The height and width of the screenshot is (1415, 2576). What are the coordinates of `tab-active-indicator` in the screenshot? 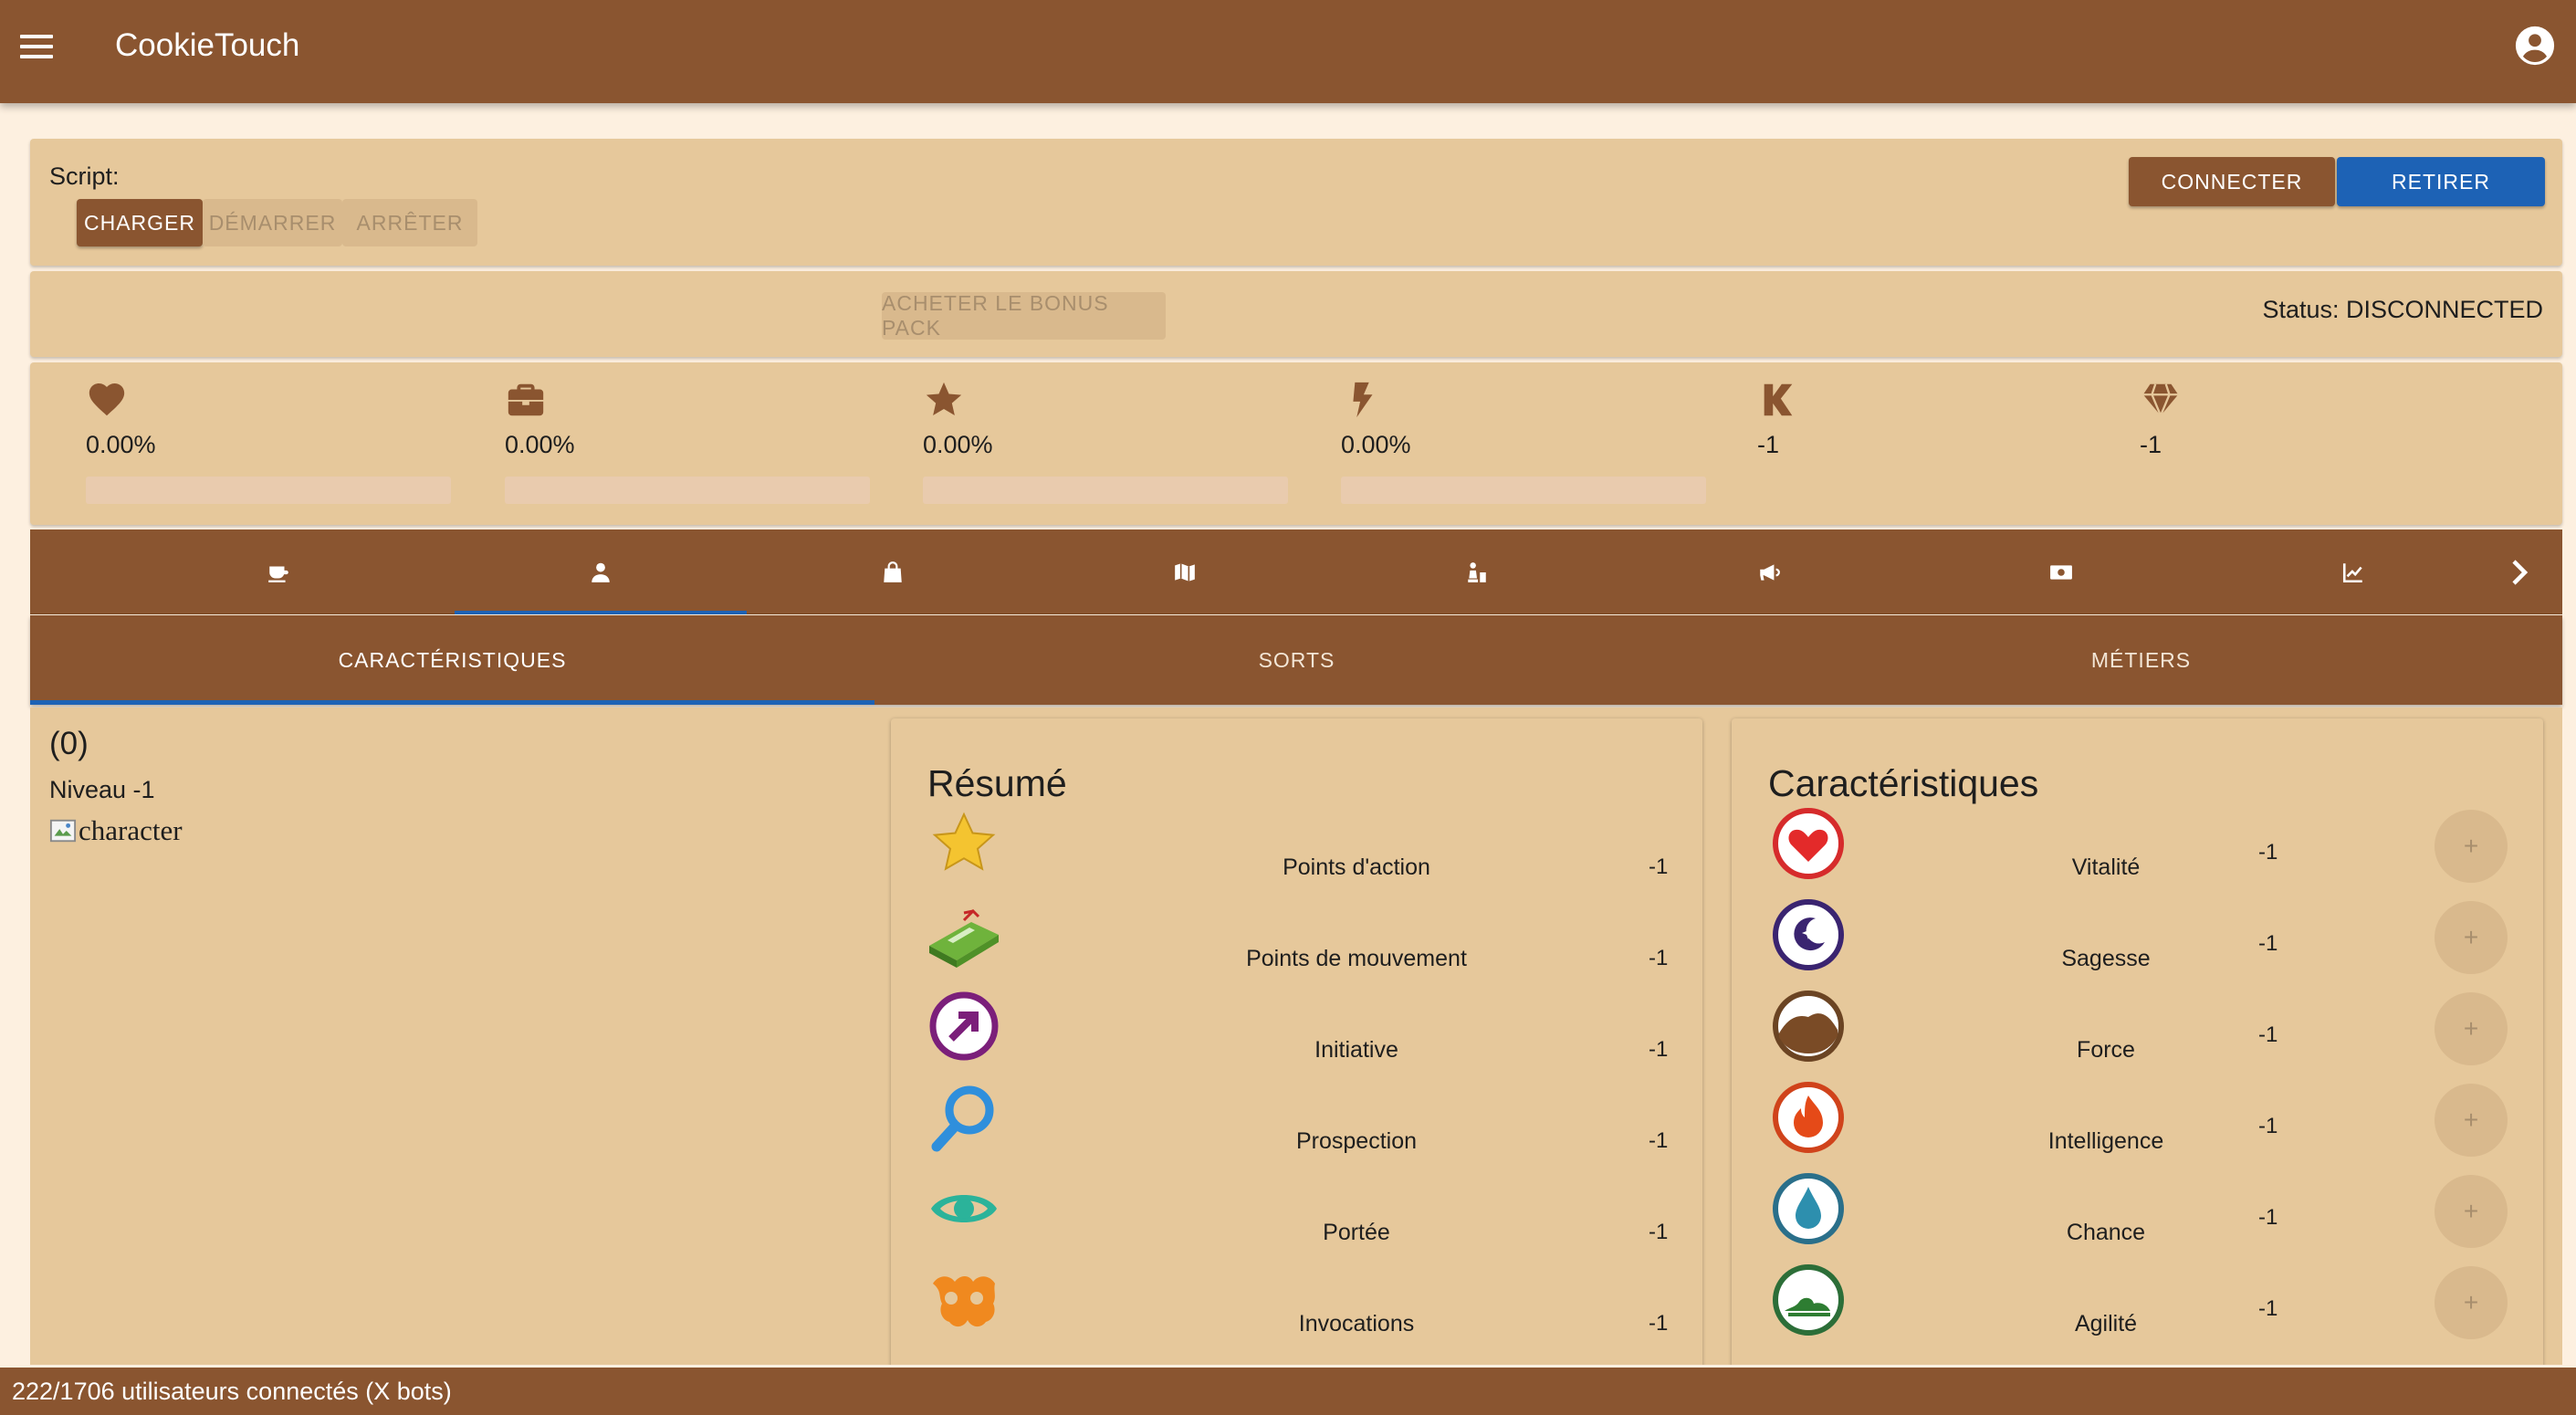 It's located at (452, 703).